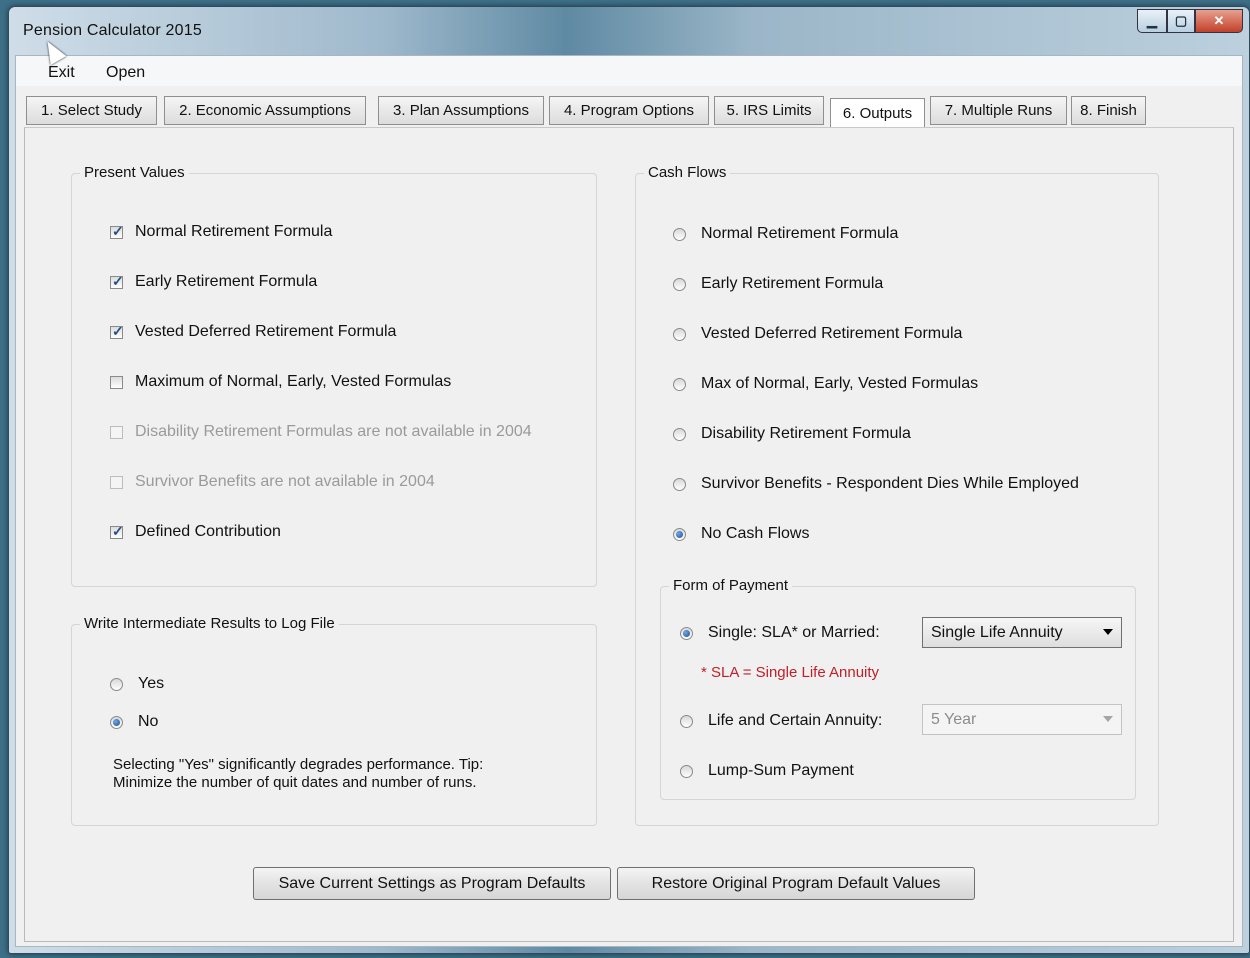 The width and height of the screenshot is (1250, 958). Describe the element at coordinates (125, 73) in the screenshot. I see `menu-open: Open` at that location.